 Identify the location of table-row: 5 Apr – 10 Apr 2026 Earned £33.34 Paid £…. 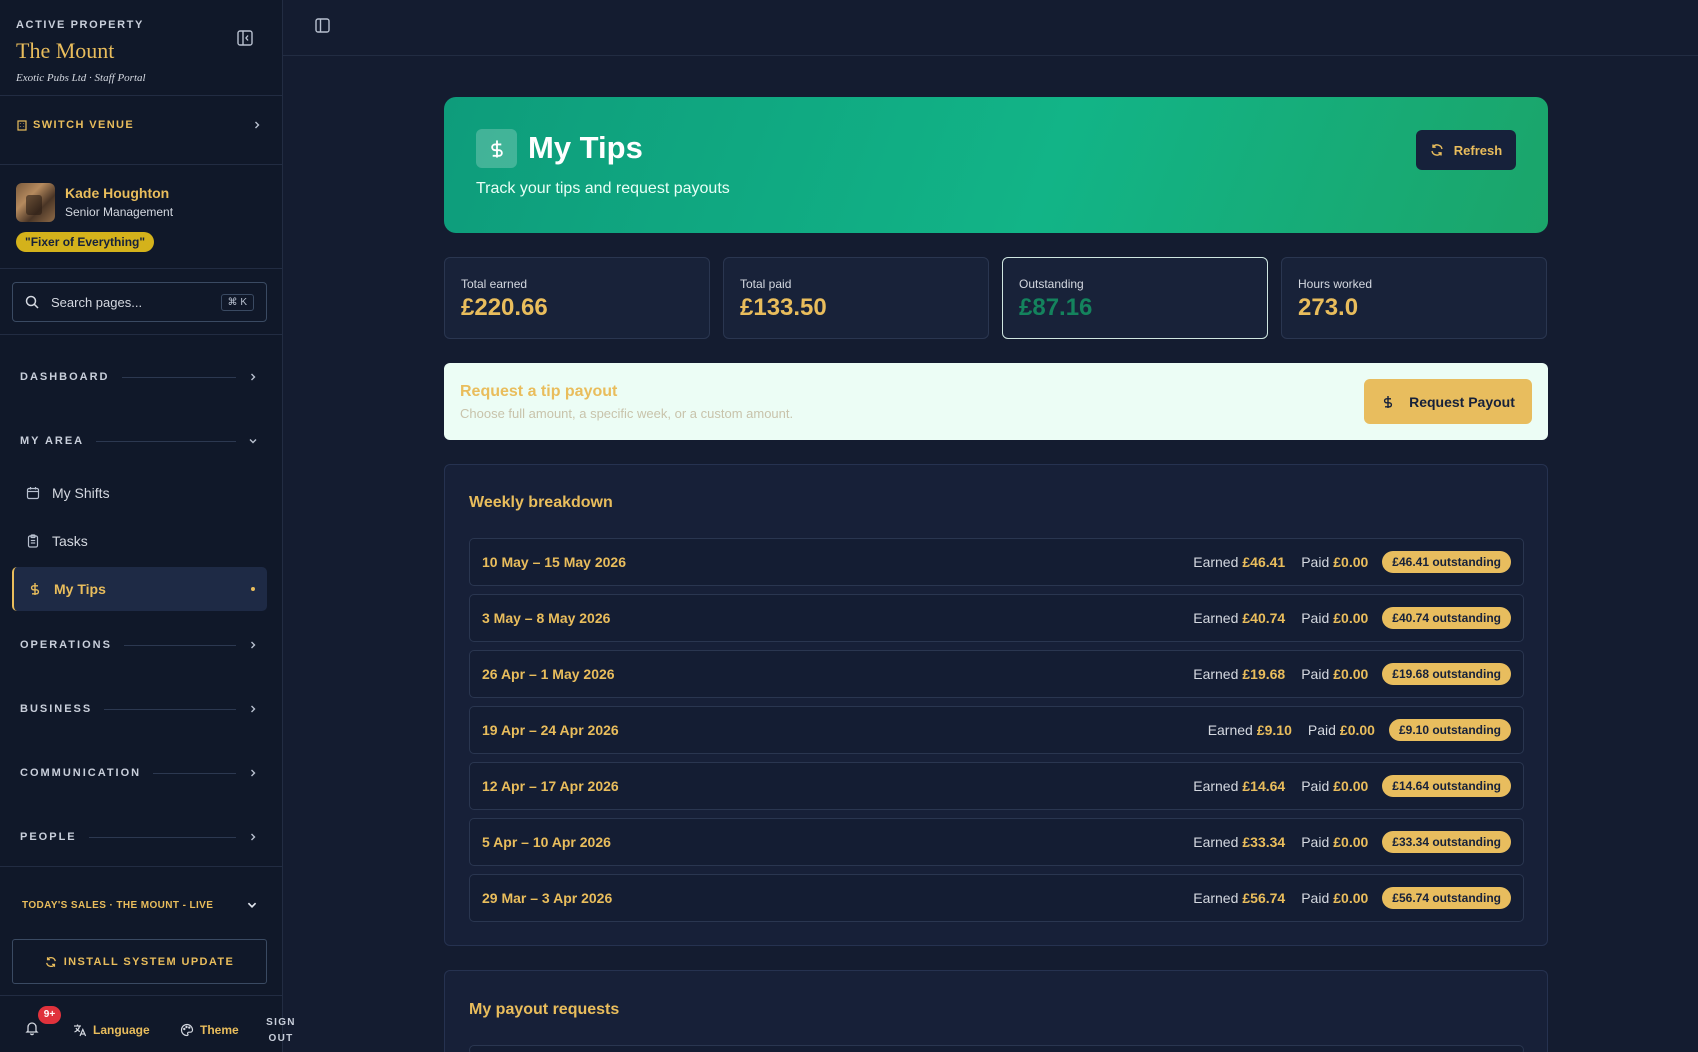
(996, 842).